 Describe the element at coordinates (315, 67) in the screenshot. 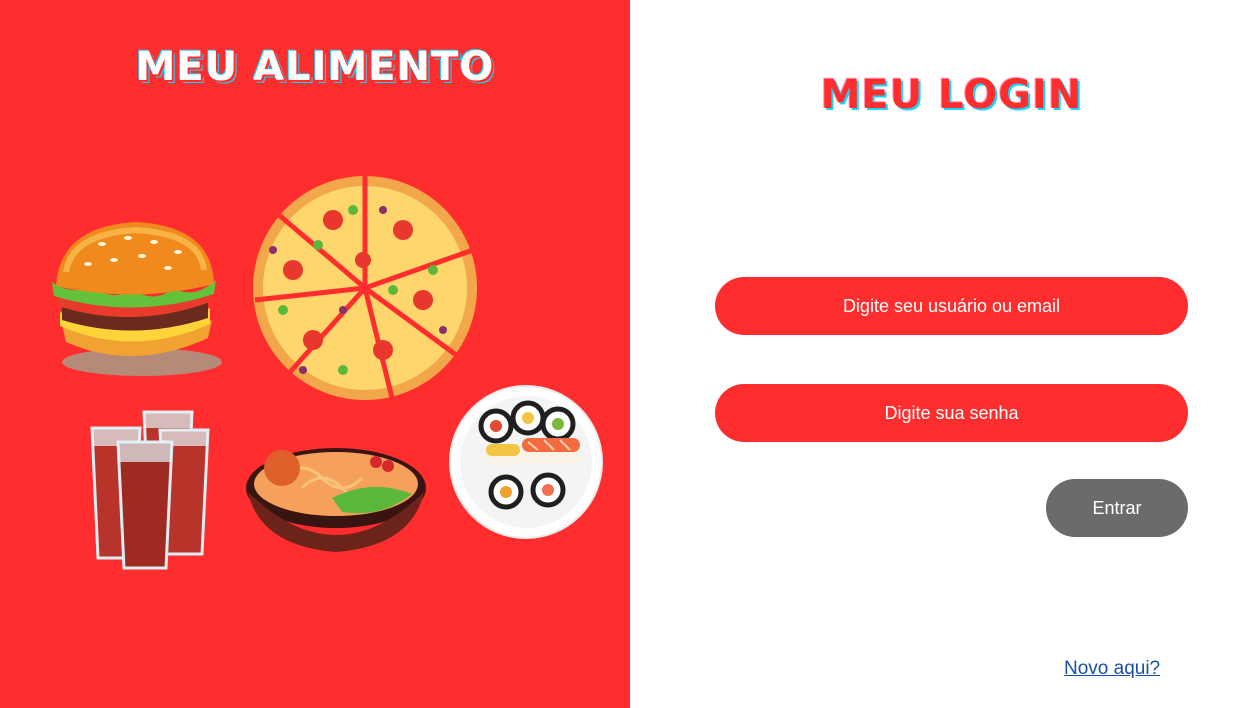

I see `brand-title: MEU ALIMENTO` at that location.